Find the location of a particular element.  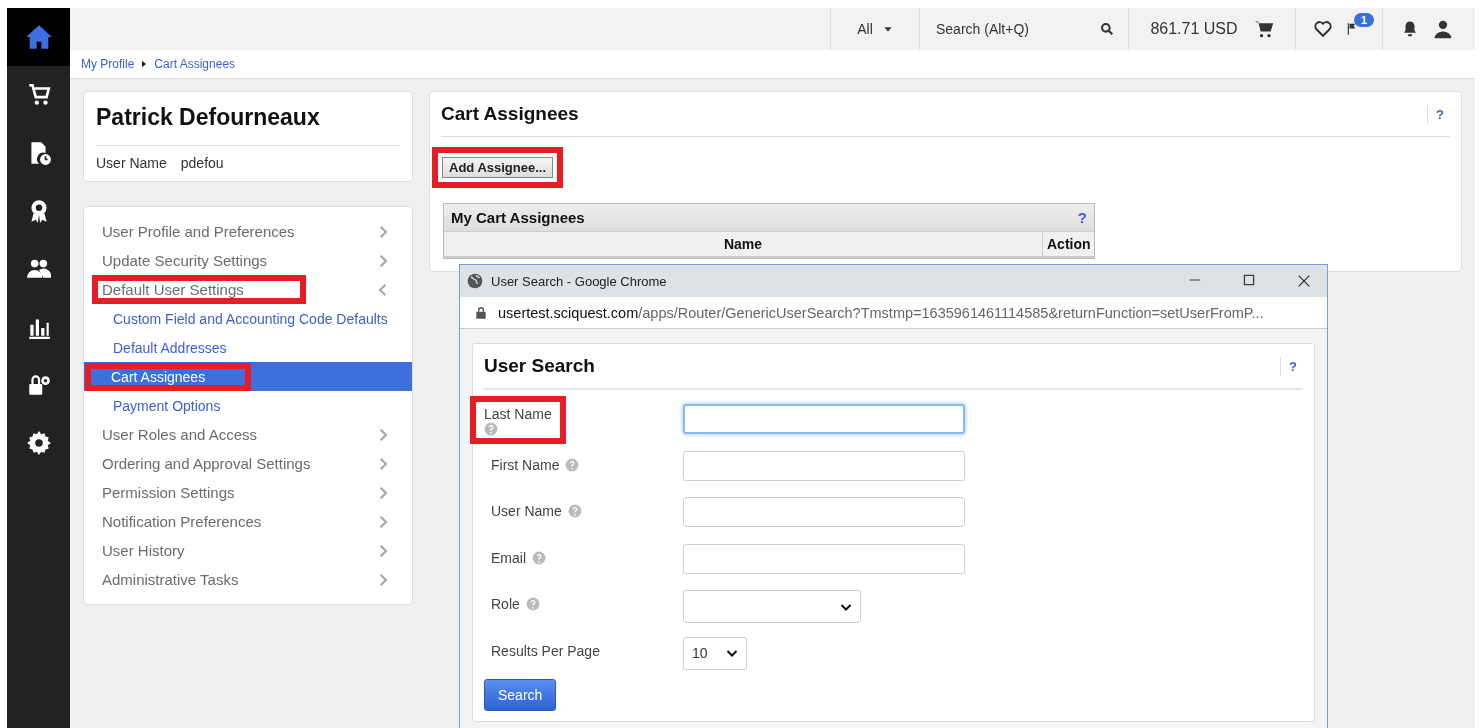

home-icon is located at coordinates (38, 37).